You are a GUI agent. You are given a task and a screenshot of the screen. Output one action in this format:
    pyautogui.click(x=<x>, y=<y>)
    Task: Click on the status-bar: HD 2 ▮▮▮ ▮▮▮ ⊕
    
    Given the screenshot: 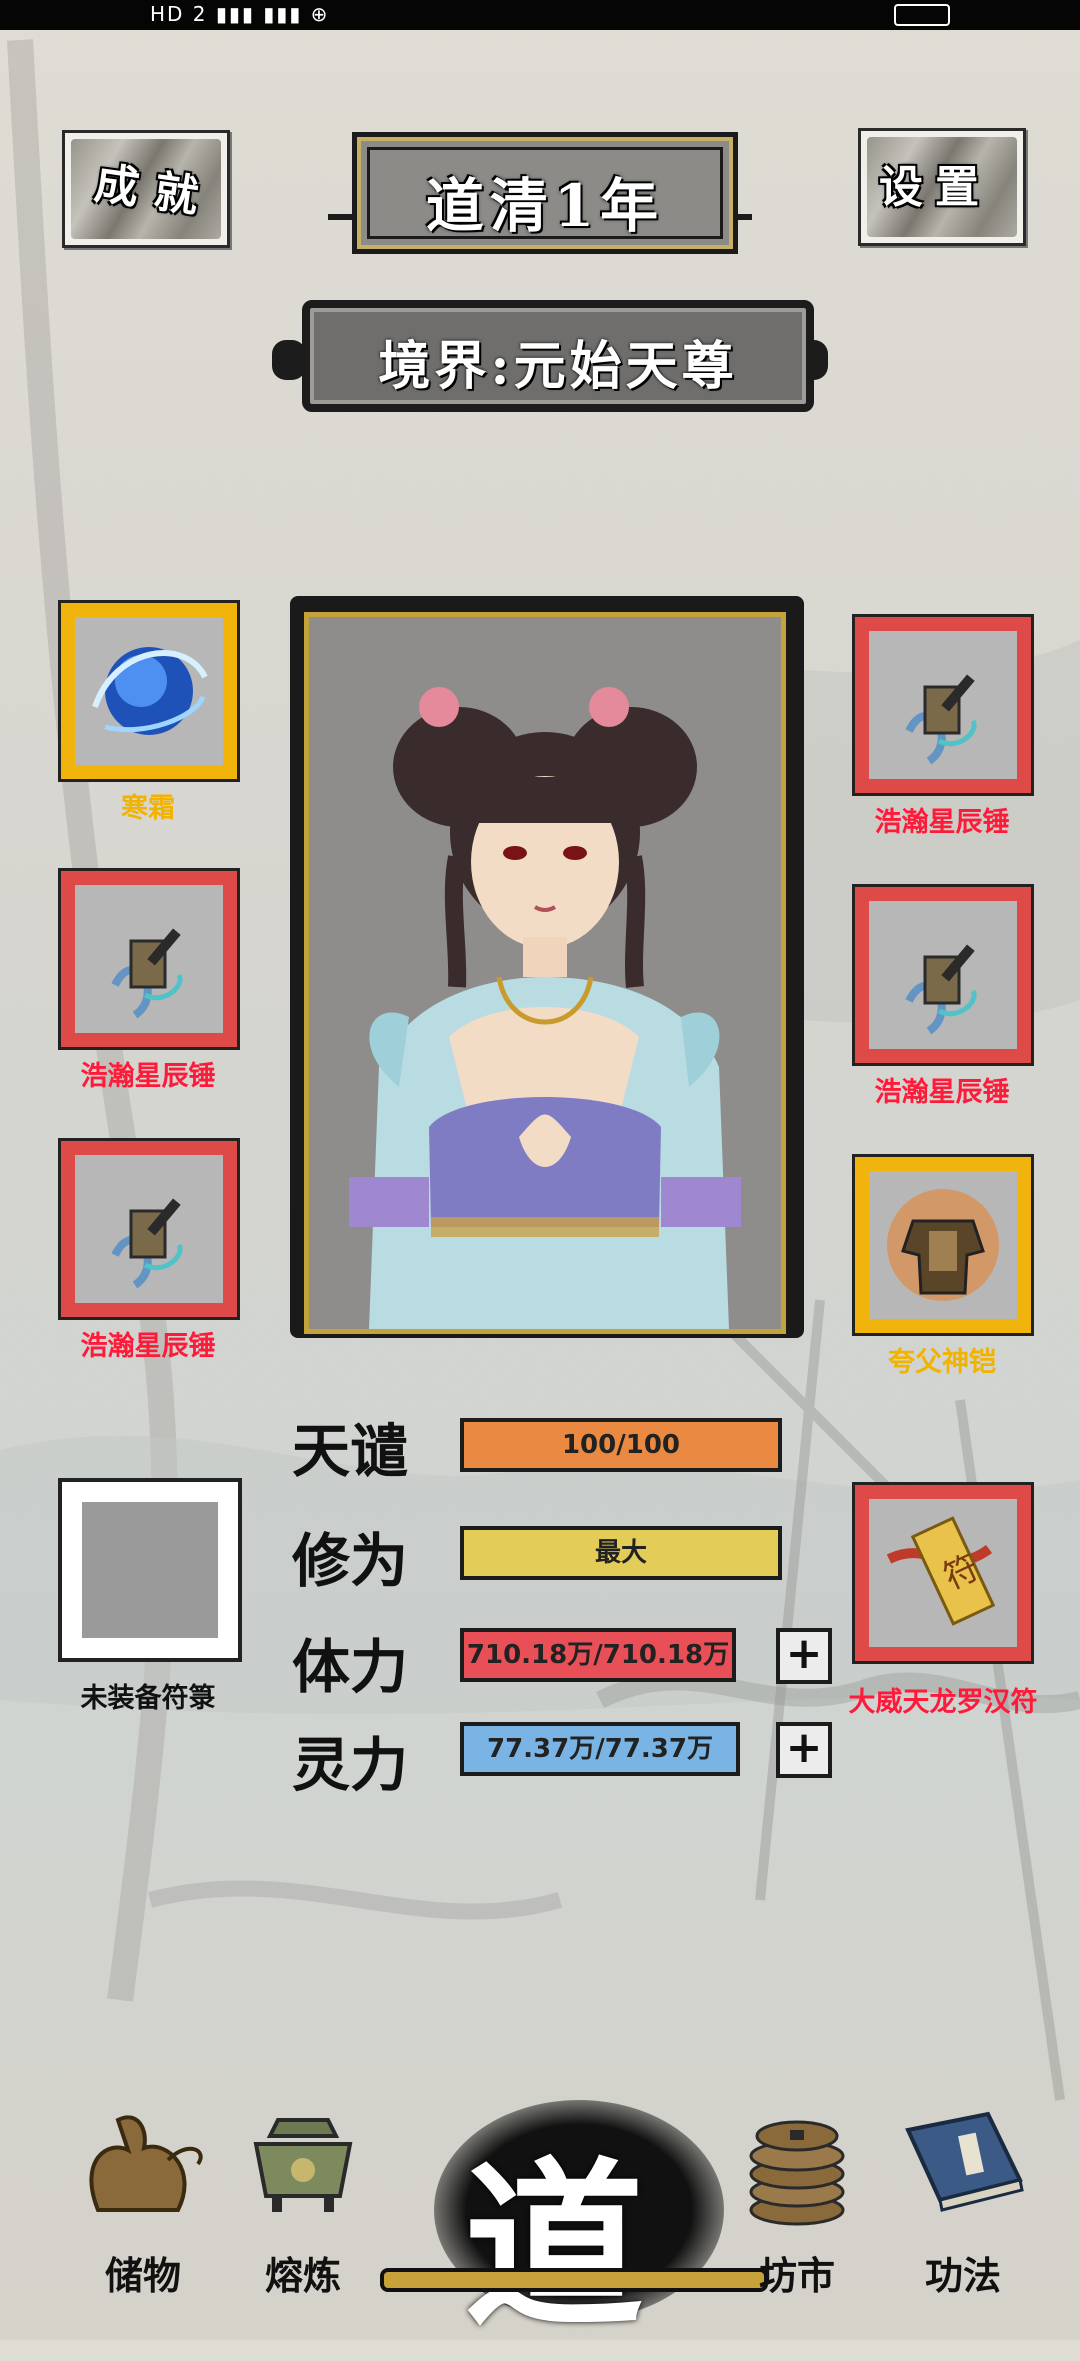 What is the action you would take?
    pyautogui.click(x=540, y=15)
    